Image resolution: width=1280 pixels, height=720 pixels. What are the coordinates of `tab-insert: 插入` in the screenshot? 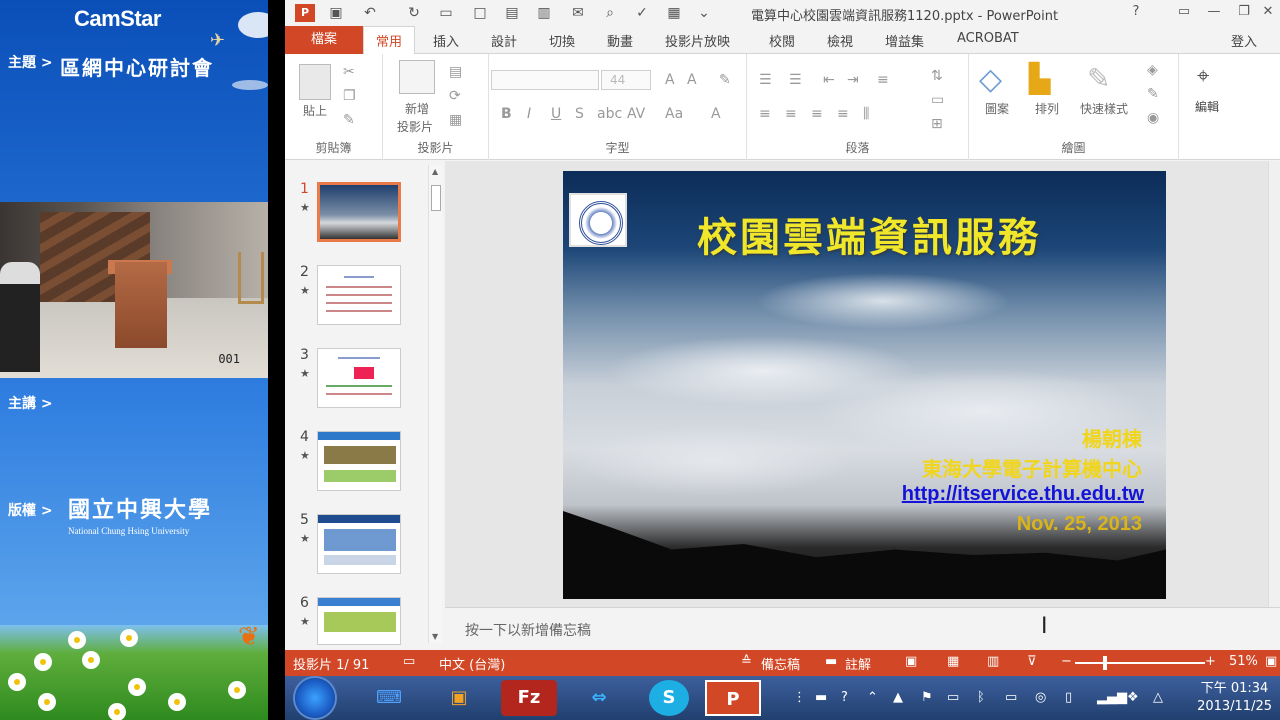 It's located at (446, 40).